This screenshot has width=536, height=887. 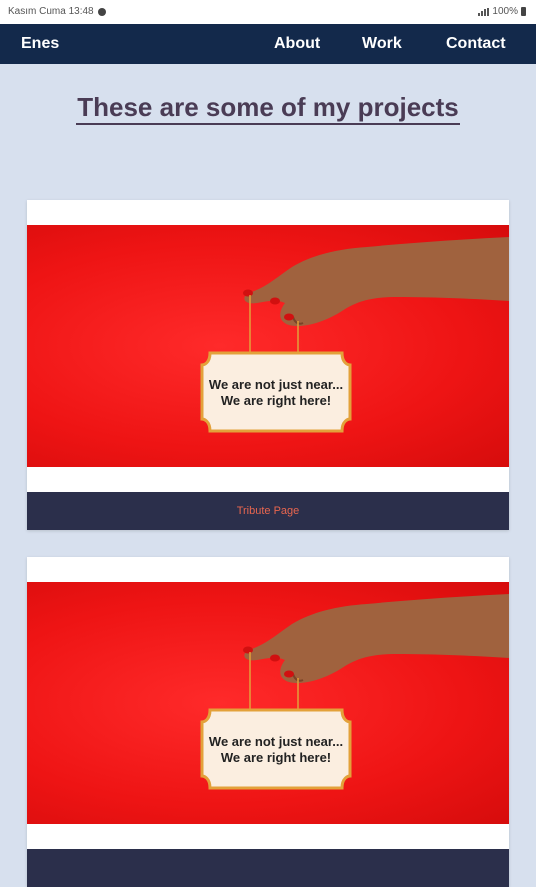 I want to click on navbar: Enes About Work Contact, so click(x=268, y=44).